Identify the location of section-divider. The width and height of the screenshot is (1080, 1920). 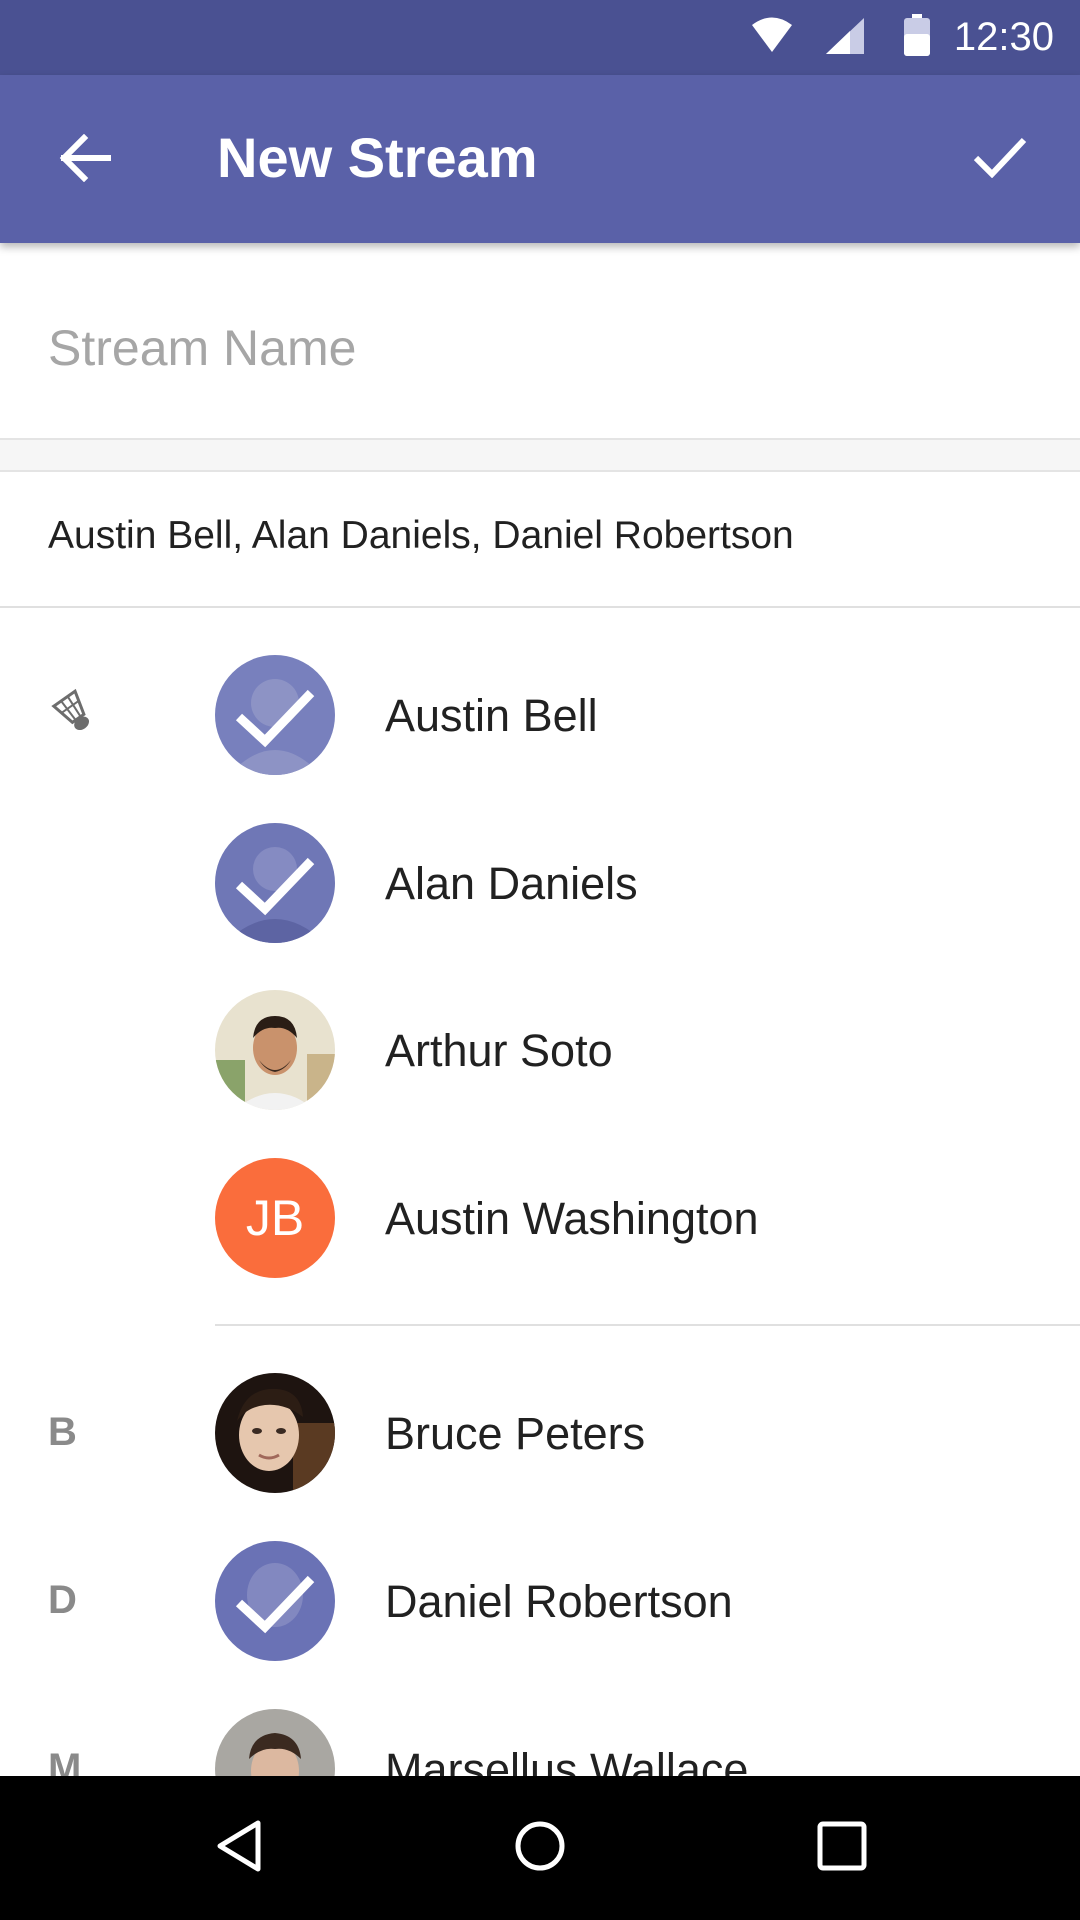
(540, 456).